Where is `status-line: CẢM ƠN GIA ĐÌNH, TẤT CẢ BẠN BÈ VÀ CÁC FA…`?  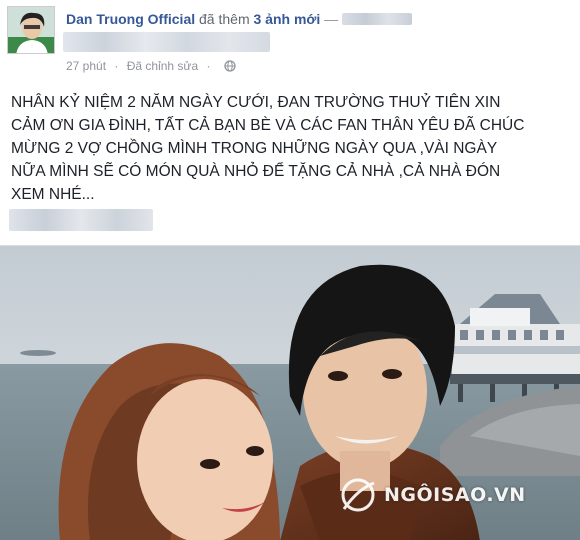 status-line: CẢM ƠN GIA ĐÌNH, TẤT CẢ BẠN BÈ VÀ CÁC FA… is located at coordinates (268, 125).